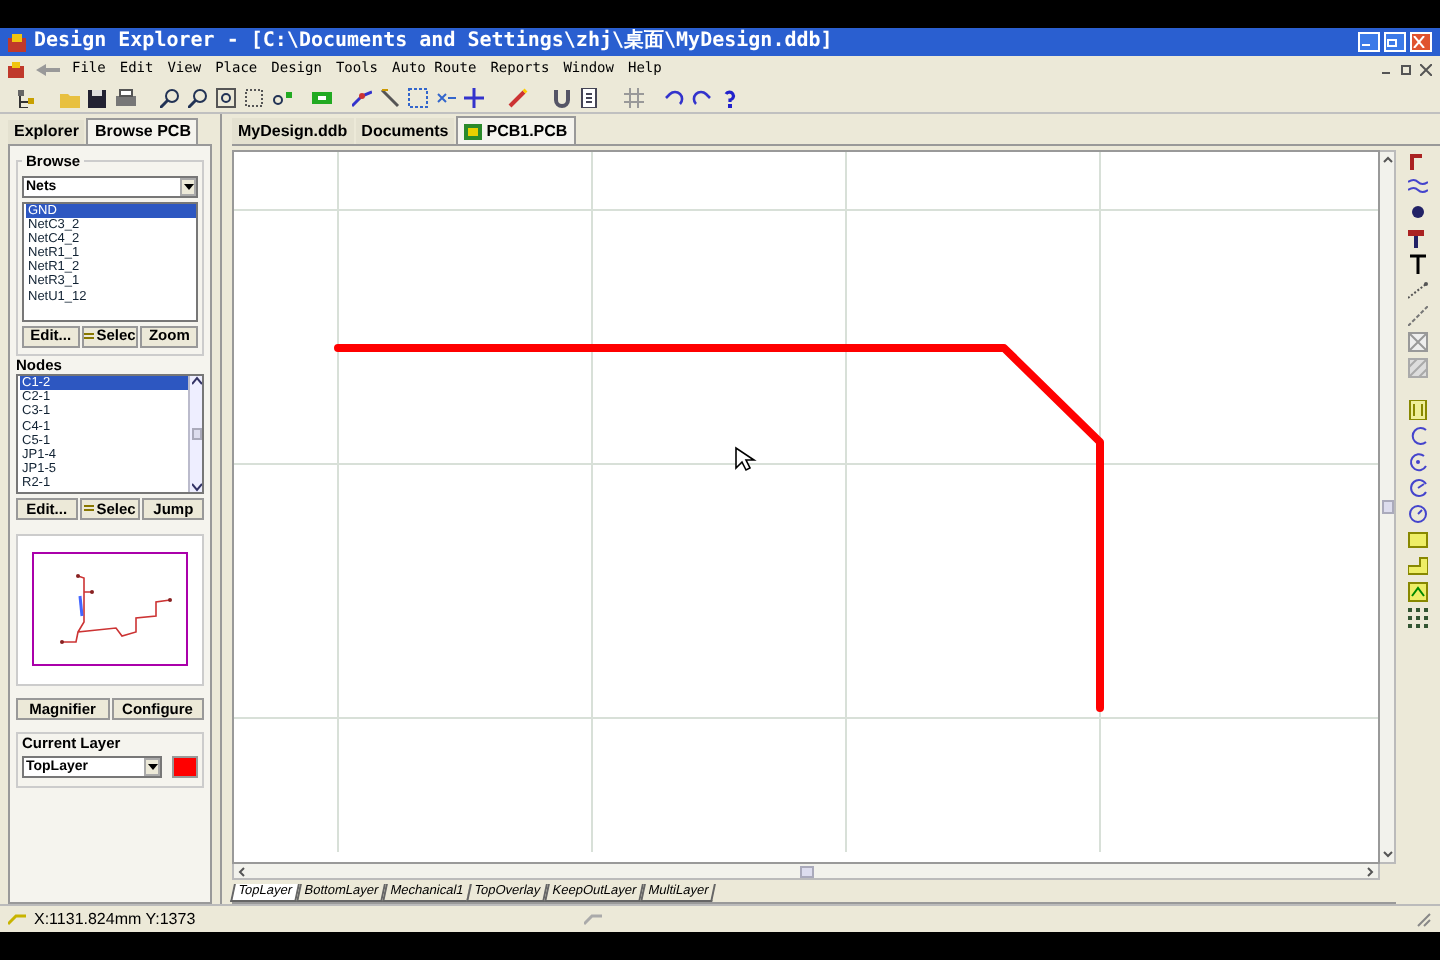  I want to click on scroll-left-icon, so click(242, 871).